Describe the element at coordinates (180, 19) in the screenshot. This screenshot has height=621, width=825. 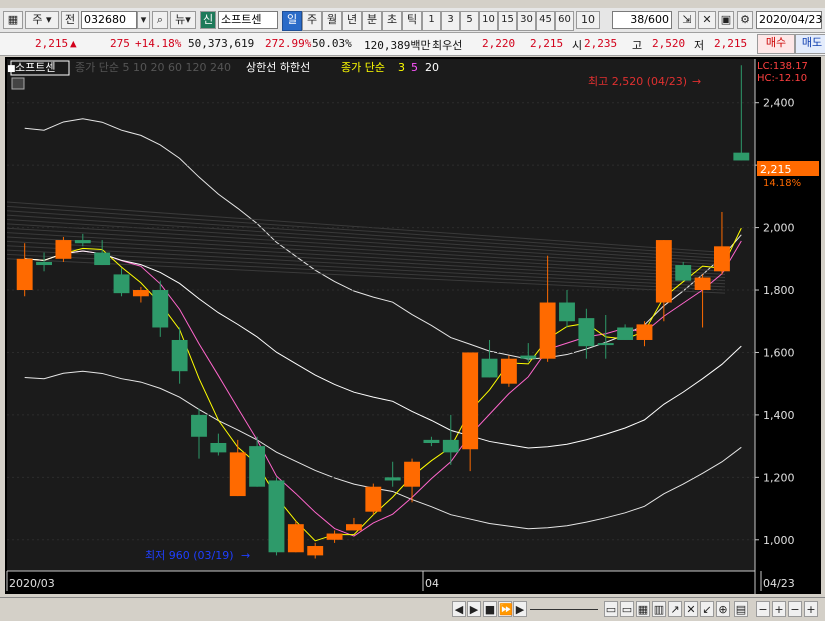
I see `news-label: 뉴` at that location.